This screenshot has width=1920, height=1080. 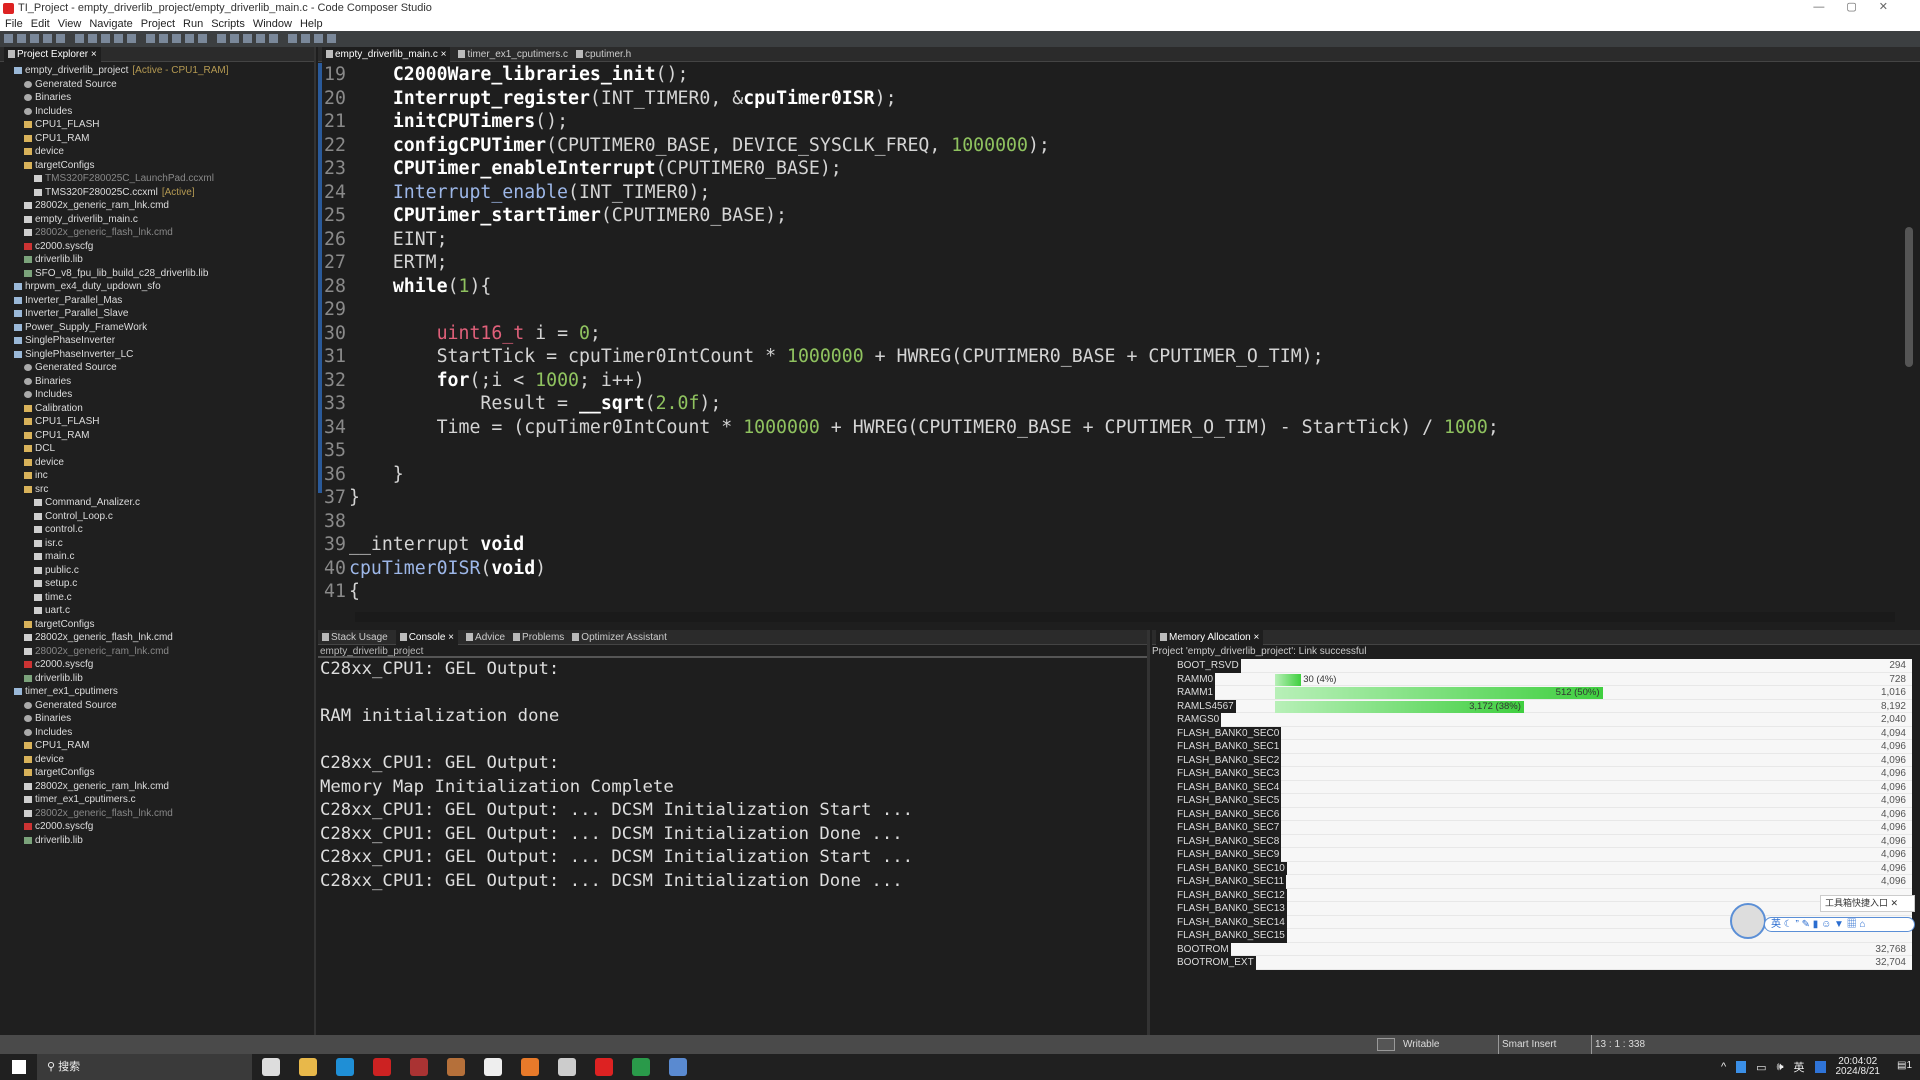 I want to click on tab-optimizer-assistant: Optimizer Assistant, so click(x=619, y=637).